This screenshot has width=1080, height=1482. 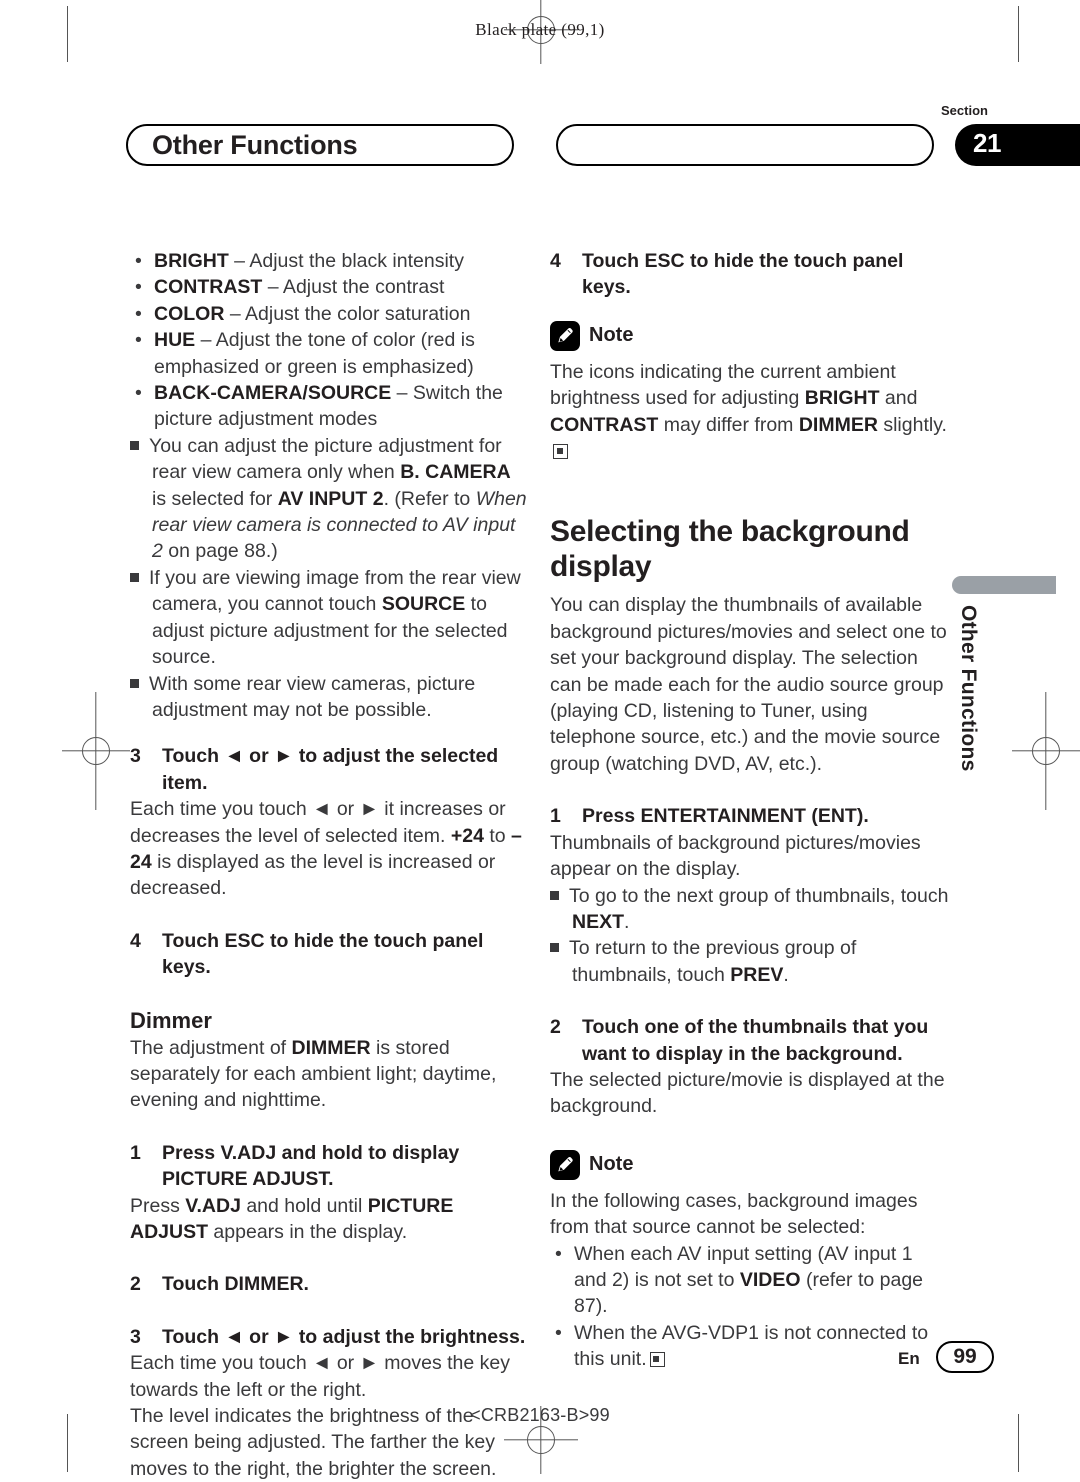 I want to click on step-text: Press ENTERTAINMENT (ENT)., so click(x=725, y=816).